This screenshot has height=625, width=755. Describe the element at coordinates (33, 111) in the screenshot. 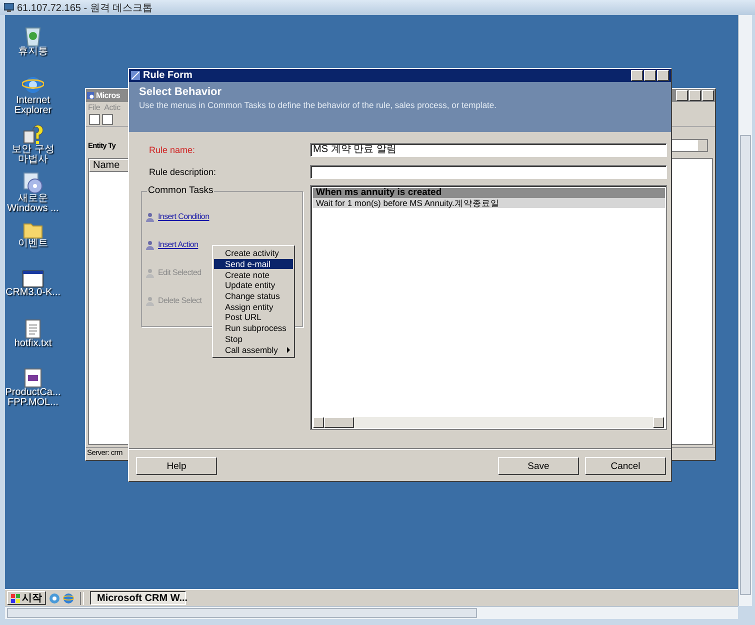

I see `desktop-icon-label: Explorer` at that location.